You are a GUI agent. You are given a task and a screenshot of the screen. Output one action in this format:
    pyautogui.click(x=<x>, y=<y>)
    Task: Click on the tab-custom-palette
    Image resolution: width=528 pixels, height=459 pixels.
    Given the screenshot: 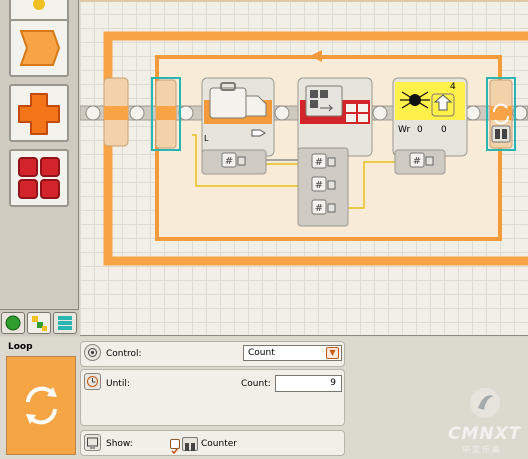 What is the action you would take?
    pyautogui.click(x=65, y=323)
    